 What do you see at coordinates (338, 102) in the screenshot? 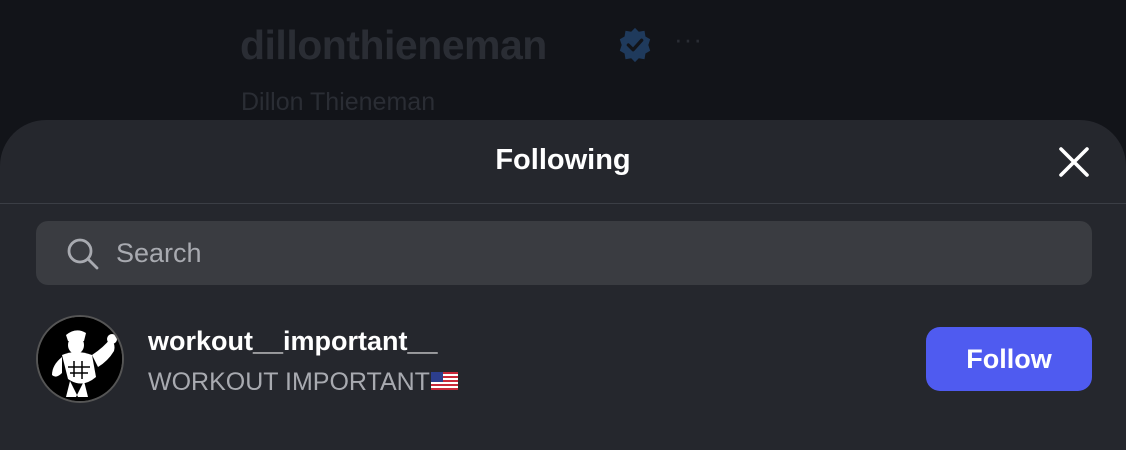
I see `profile-full-name: Dillon Thieneman` at bounding box center [338, 102].